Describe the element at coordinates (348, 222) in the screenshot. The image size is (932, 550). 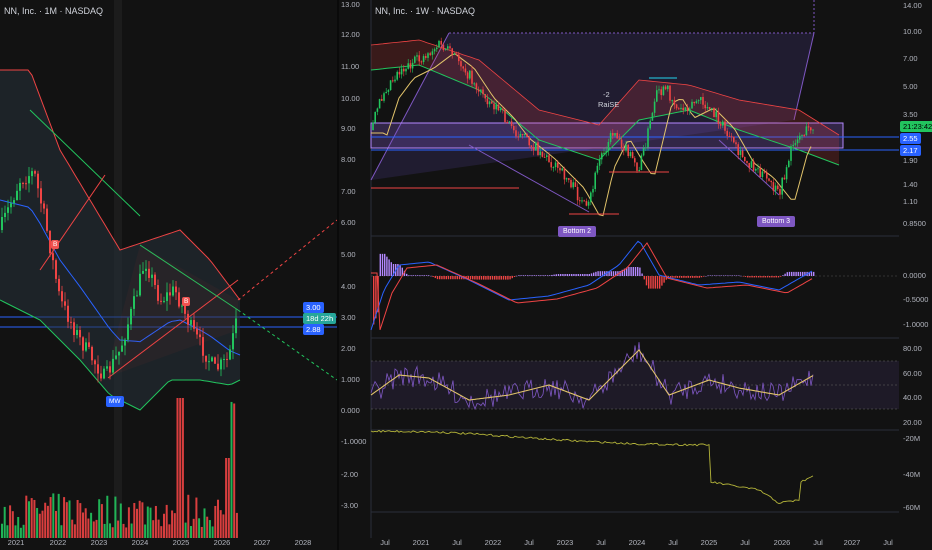
I see `left-axis-tick: 6.00` at that location.